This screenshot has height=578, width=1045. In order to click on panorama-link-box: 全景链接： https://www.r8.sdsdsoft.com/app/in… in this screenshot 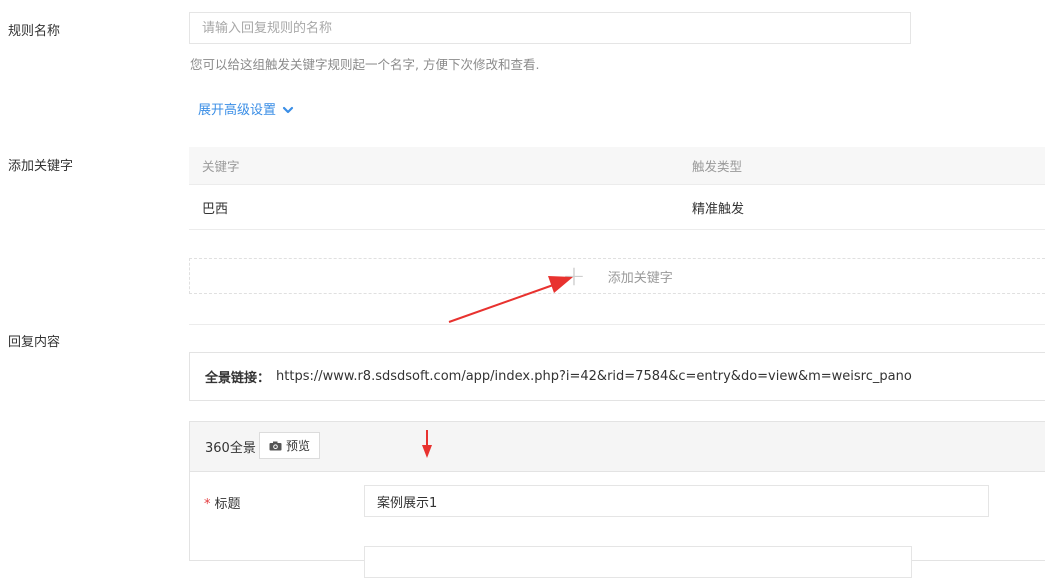, I will do `click(617, 376)`.